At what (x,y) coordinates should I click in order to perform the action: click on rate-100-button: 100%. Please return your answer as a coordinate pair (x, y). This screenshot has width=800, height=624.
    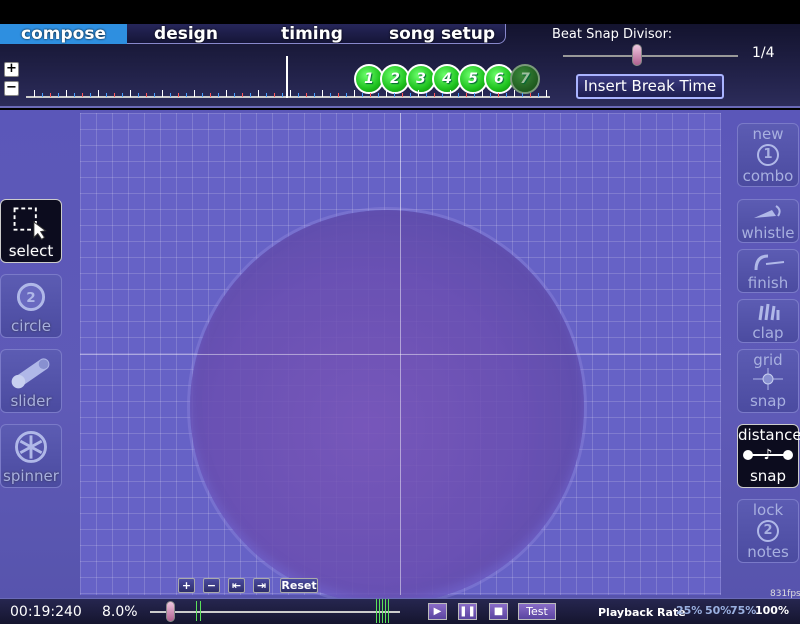
    Looking at the image, I should click on (772, 610).